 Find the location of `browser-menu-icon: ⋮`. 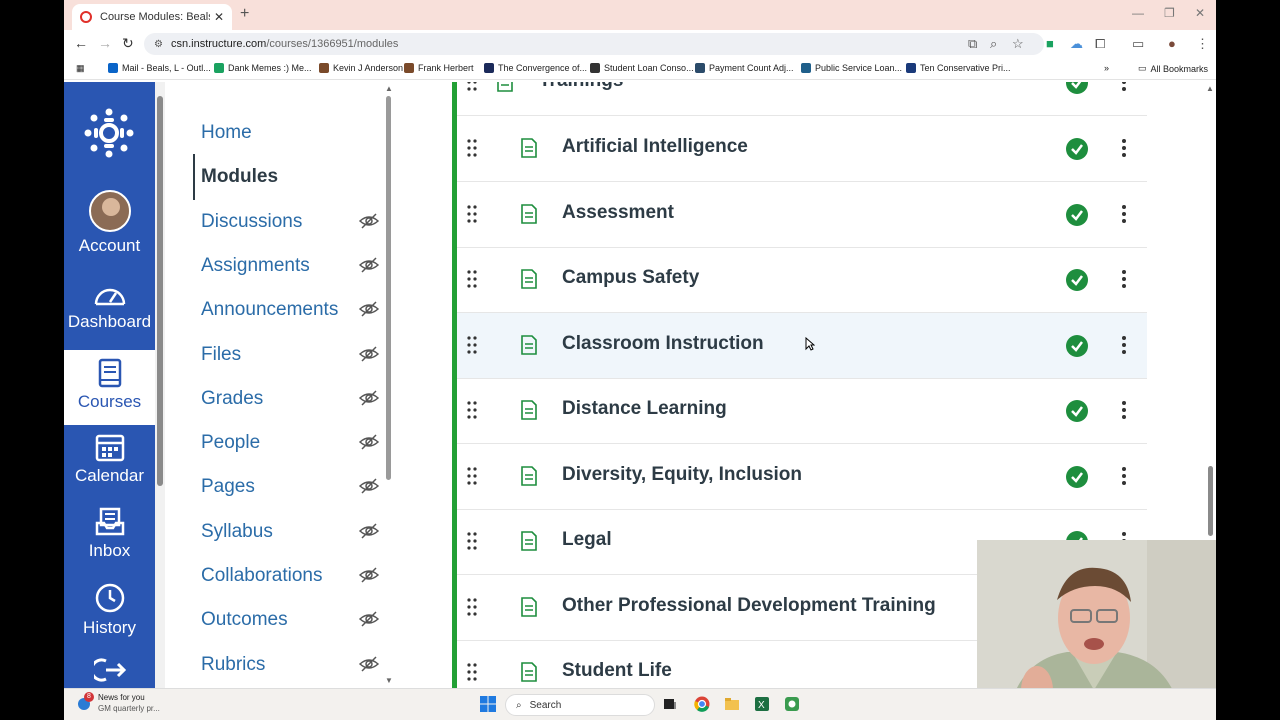

browser-menu-icon: ⋮ is located at coordinates (1202, 44).